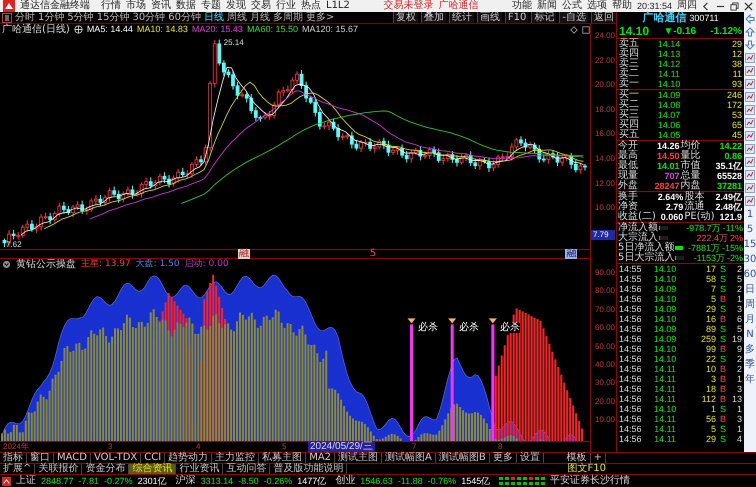 This screenshot has height=487, width=756. Describe the element at coordinates (113, 17) in the screenshot. I see `period-tab: 15分钟` at that location.